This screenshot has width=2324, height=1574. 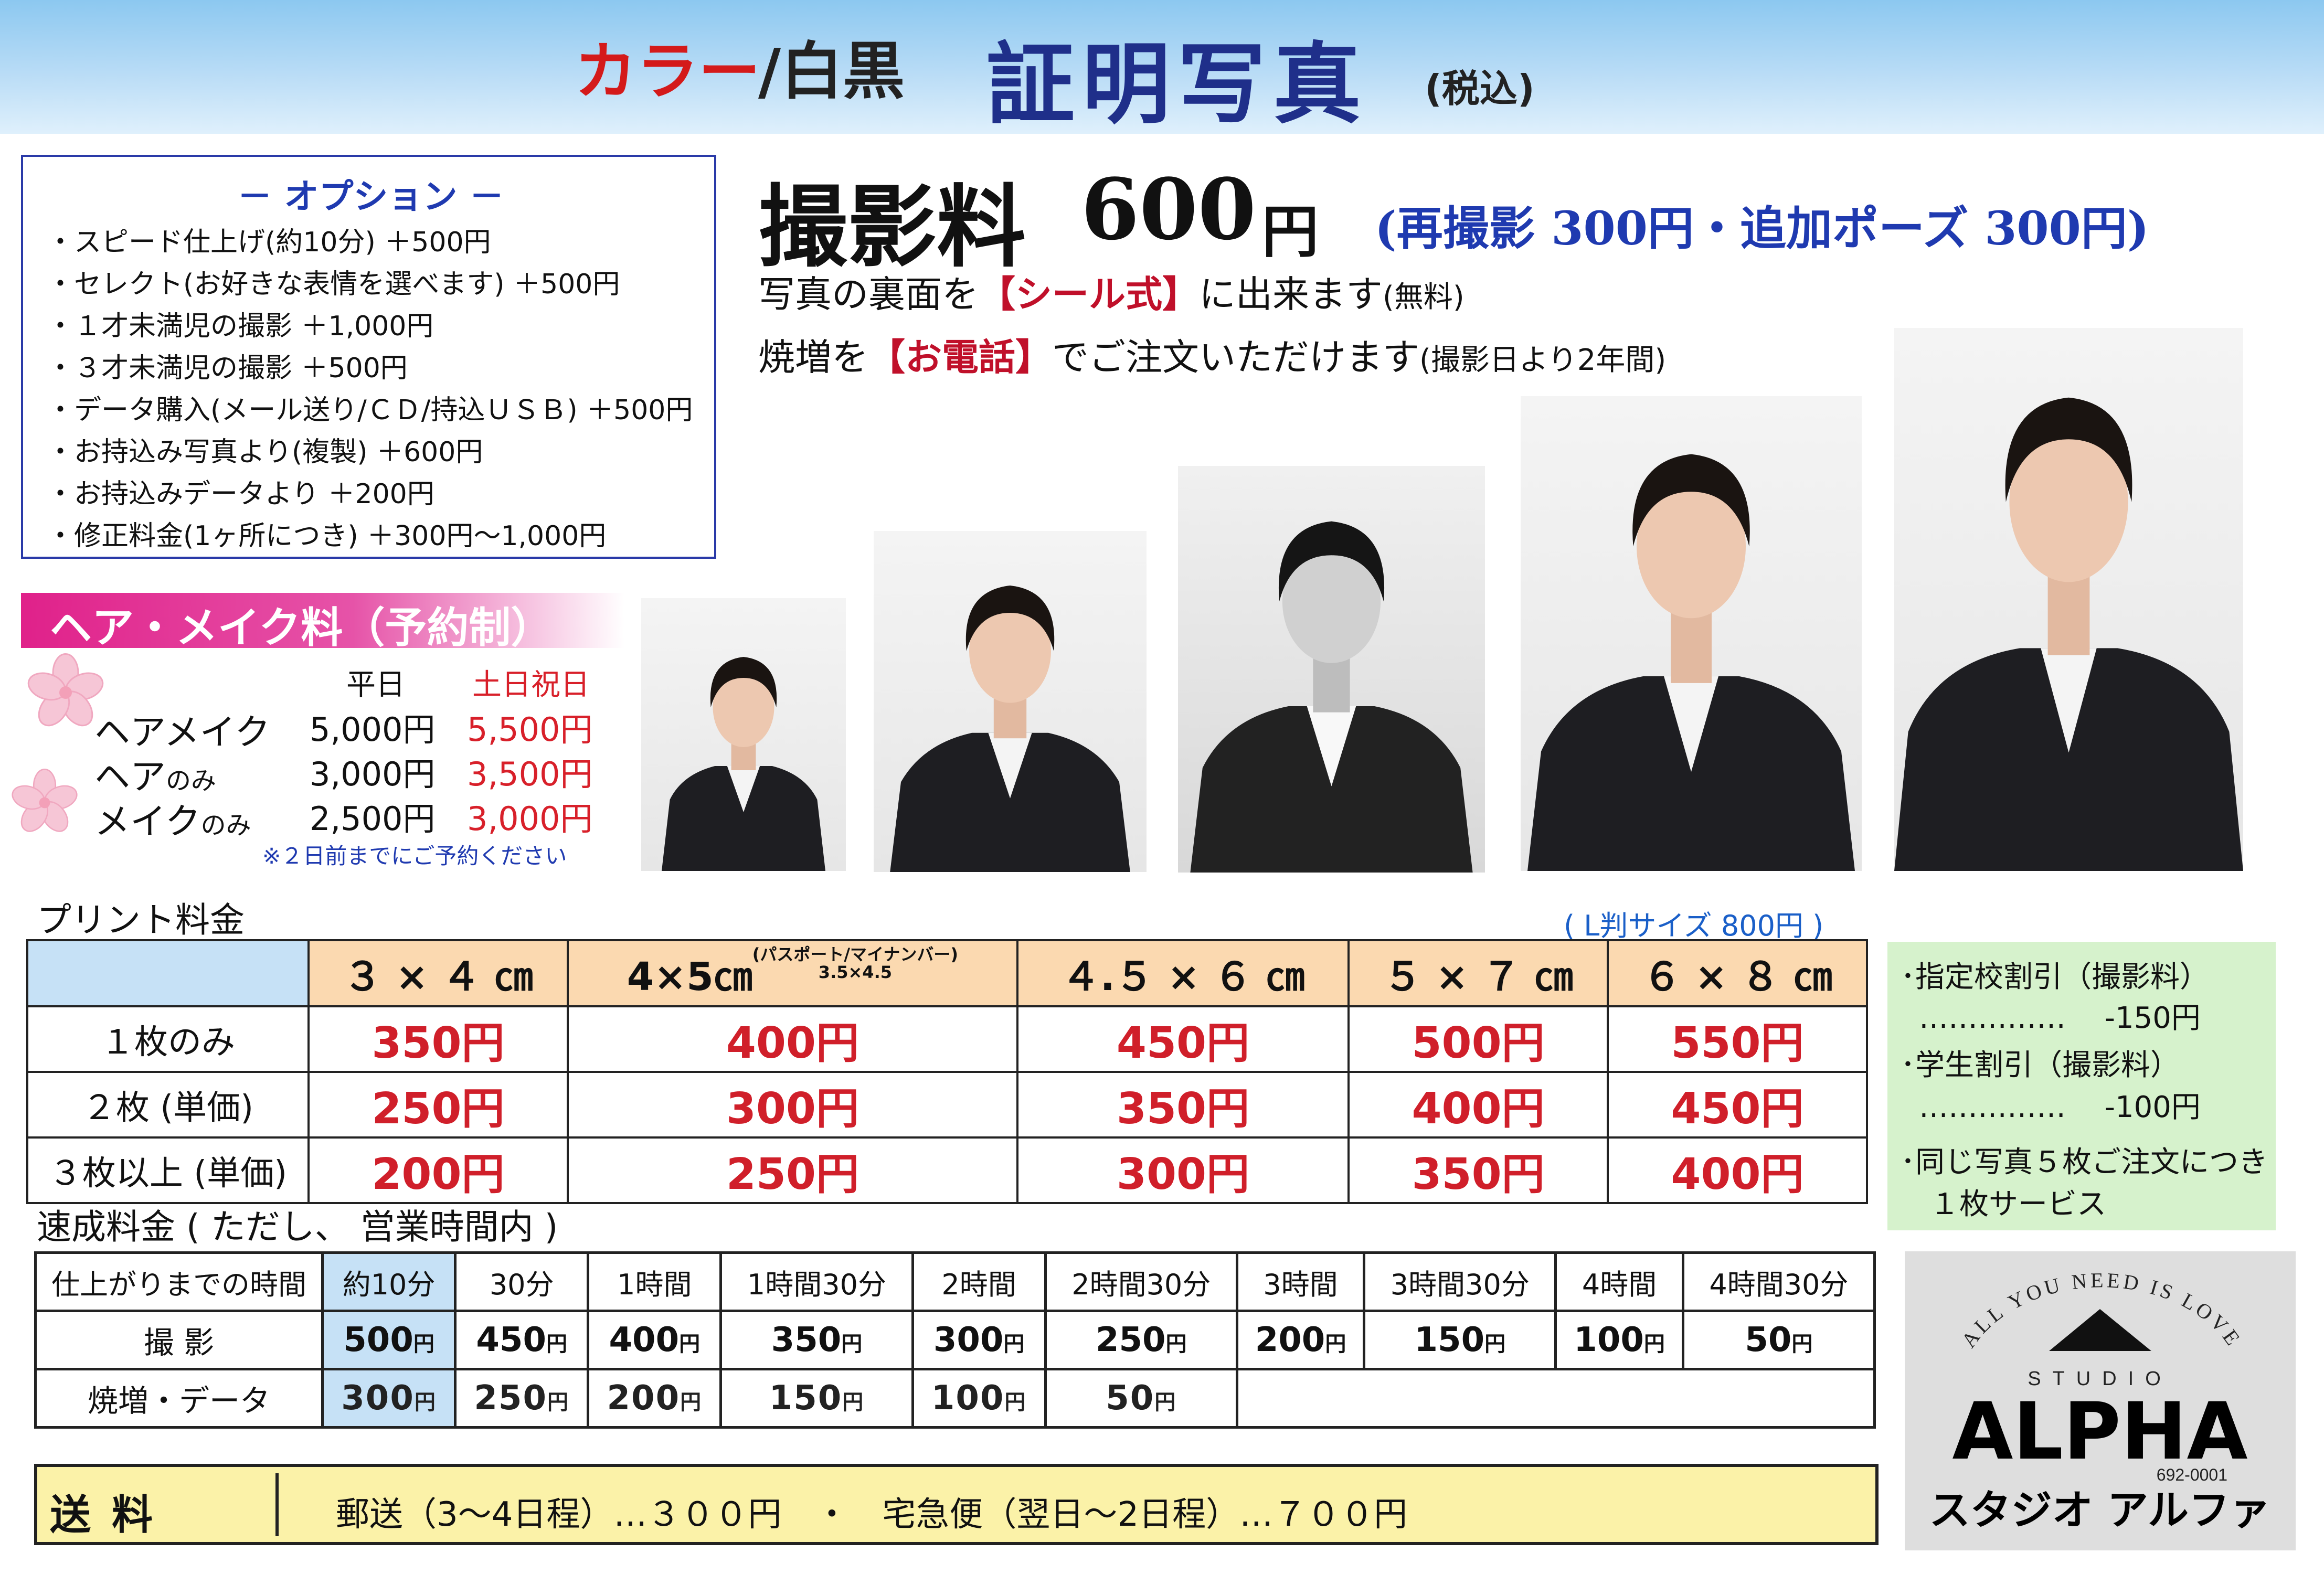 What do you see at coordinates (530, 774) in the screenshot?
I see `hair-make-holiday-price: 3,500円` at bounding box center [530, 774].